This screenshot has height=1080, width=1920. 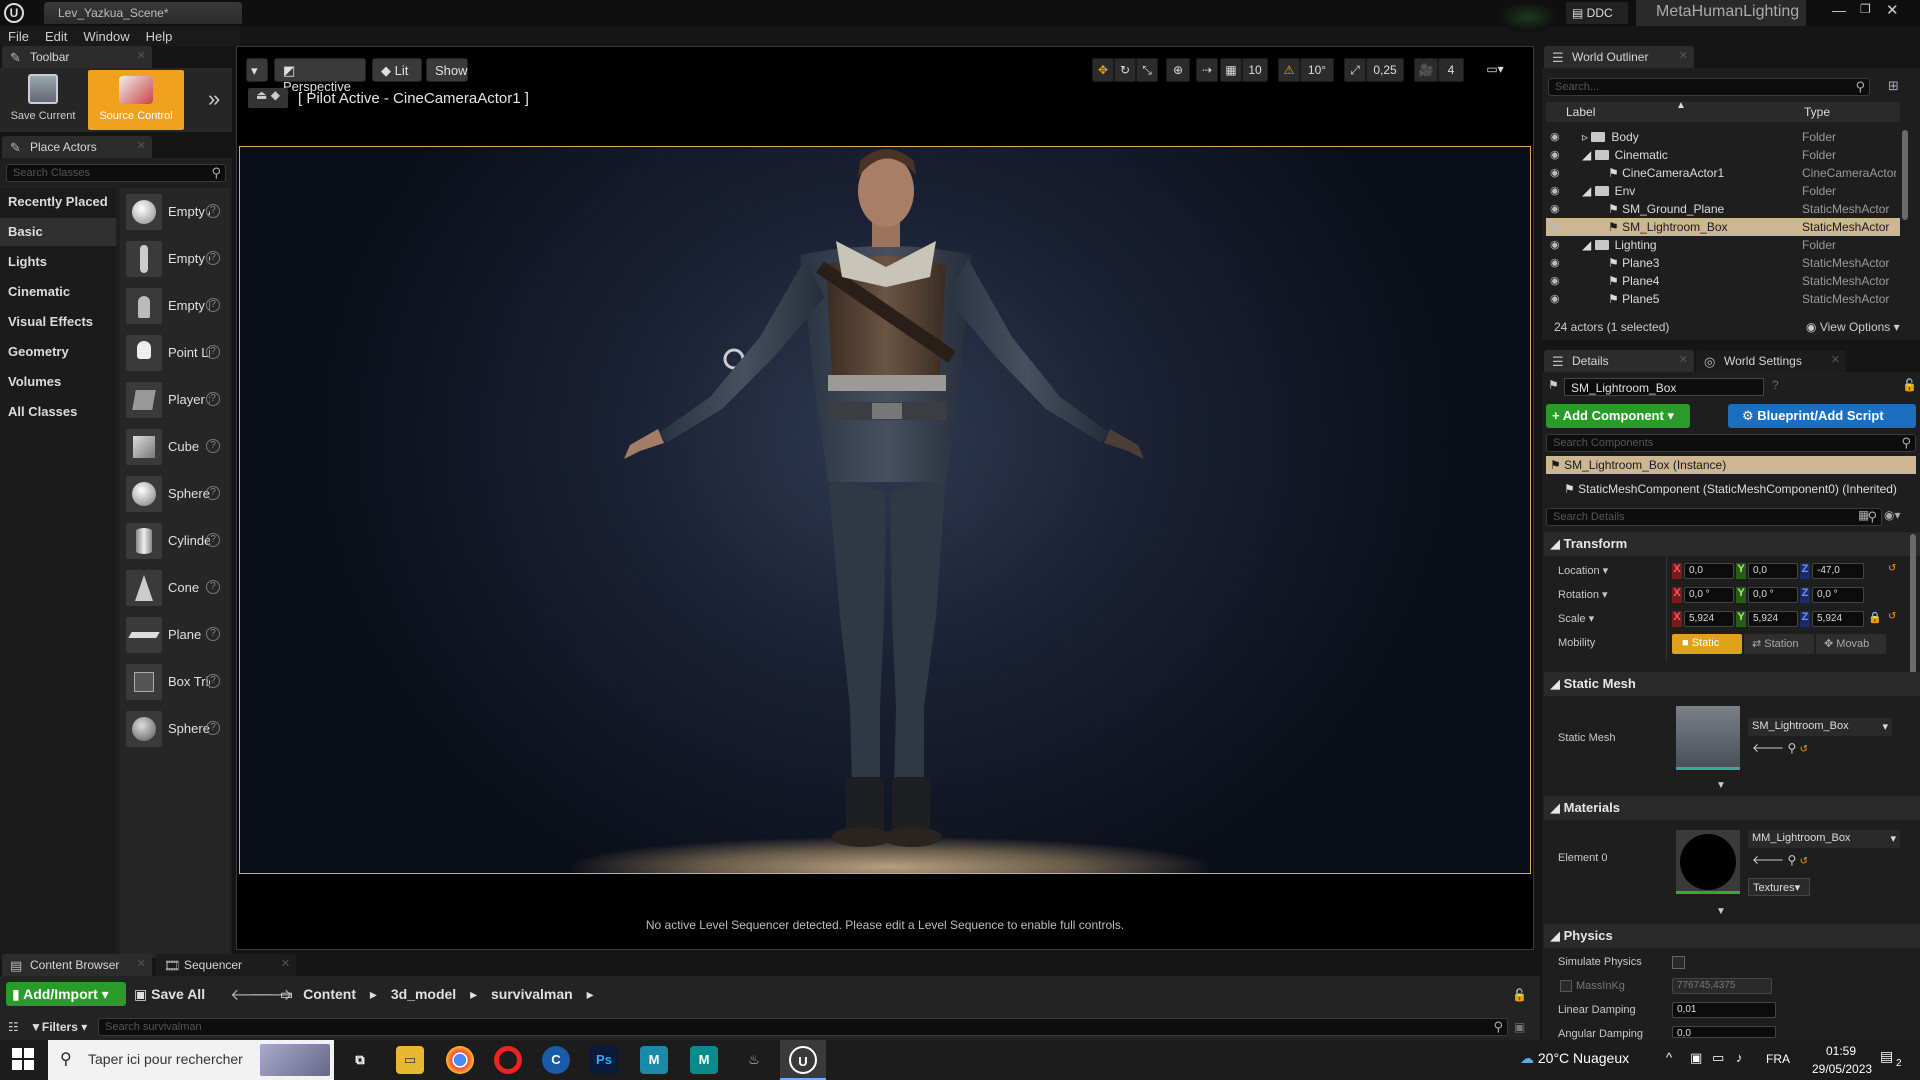 I want to click on ccleaner-icon: C, so click(x=556, y=1060).